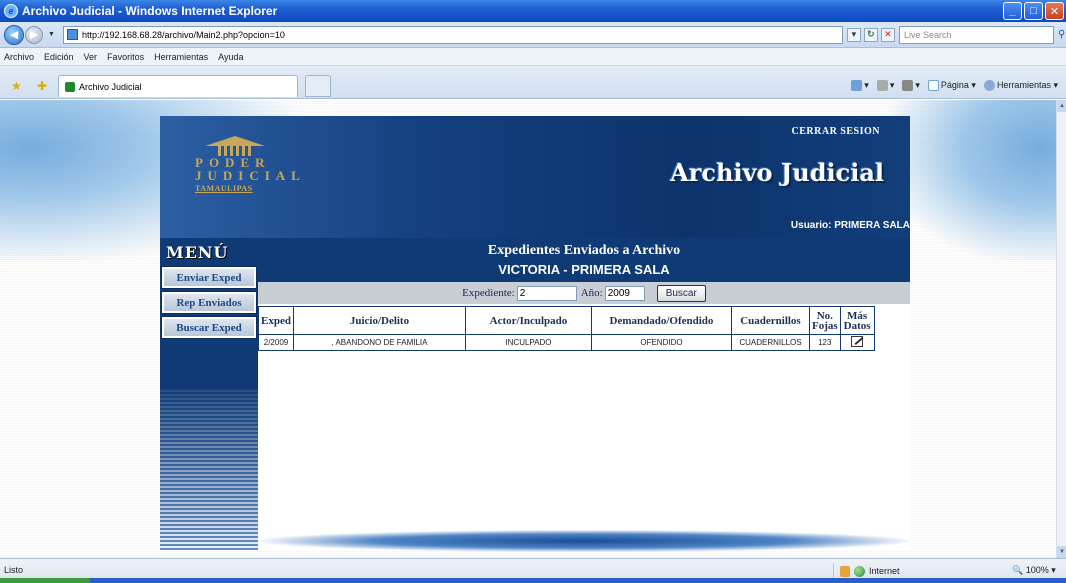 Image resolution: width=1066 pixels, height=583 pixels. What do you see at coordinates (933, 86) in the screenshot?
I see `page-menu-icon` at bounding box center [933, 86].